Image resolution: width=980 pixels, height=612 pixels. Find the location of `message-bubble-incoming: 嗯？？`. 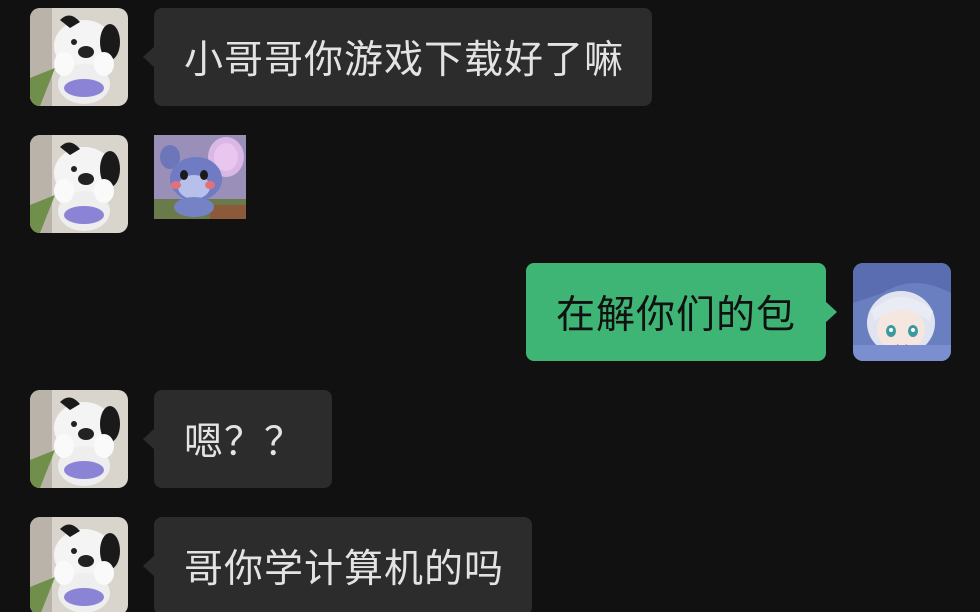

message-bubble-incoming: 嗯？？ is located at coordinates (237, 439).